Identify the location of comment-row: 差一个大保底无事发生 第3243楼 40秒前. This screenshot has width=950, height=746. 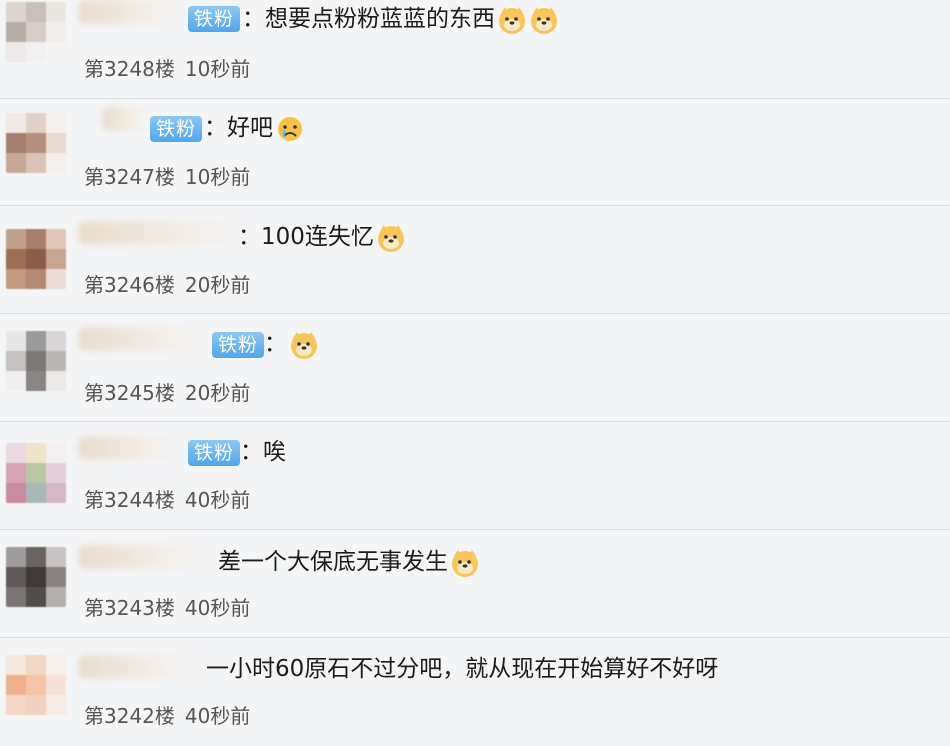
(475, 584).